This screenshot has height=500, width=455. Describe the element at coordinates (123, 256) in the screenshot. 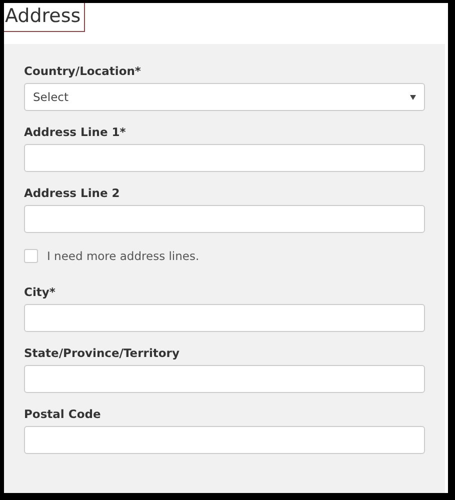

I see `checkbox-label: I need more address lines.` at that location.